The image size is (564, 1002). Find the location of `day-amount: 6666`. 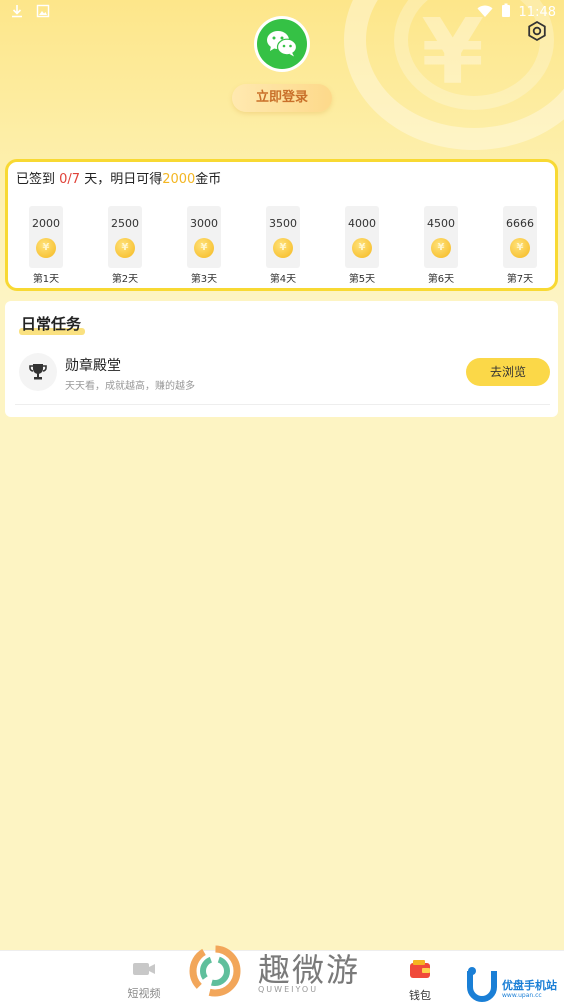

day-amount: 6666 is located at coordinates (520, 223).